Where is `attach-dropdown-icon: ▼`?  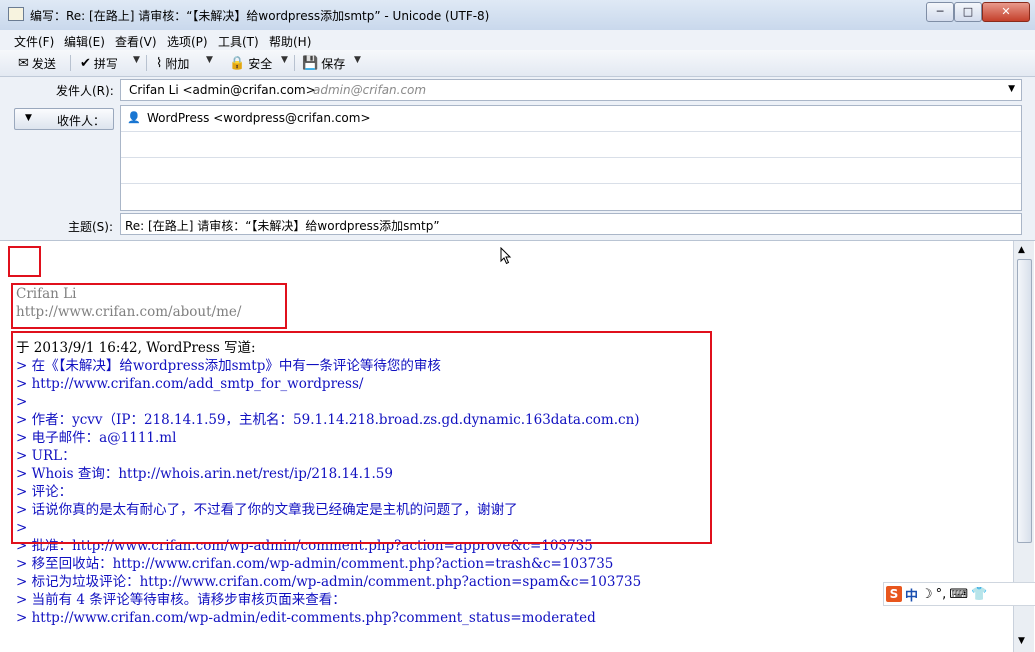 attach-dropdown-icon: ▼ is located at coordinates (209, 60).